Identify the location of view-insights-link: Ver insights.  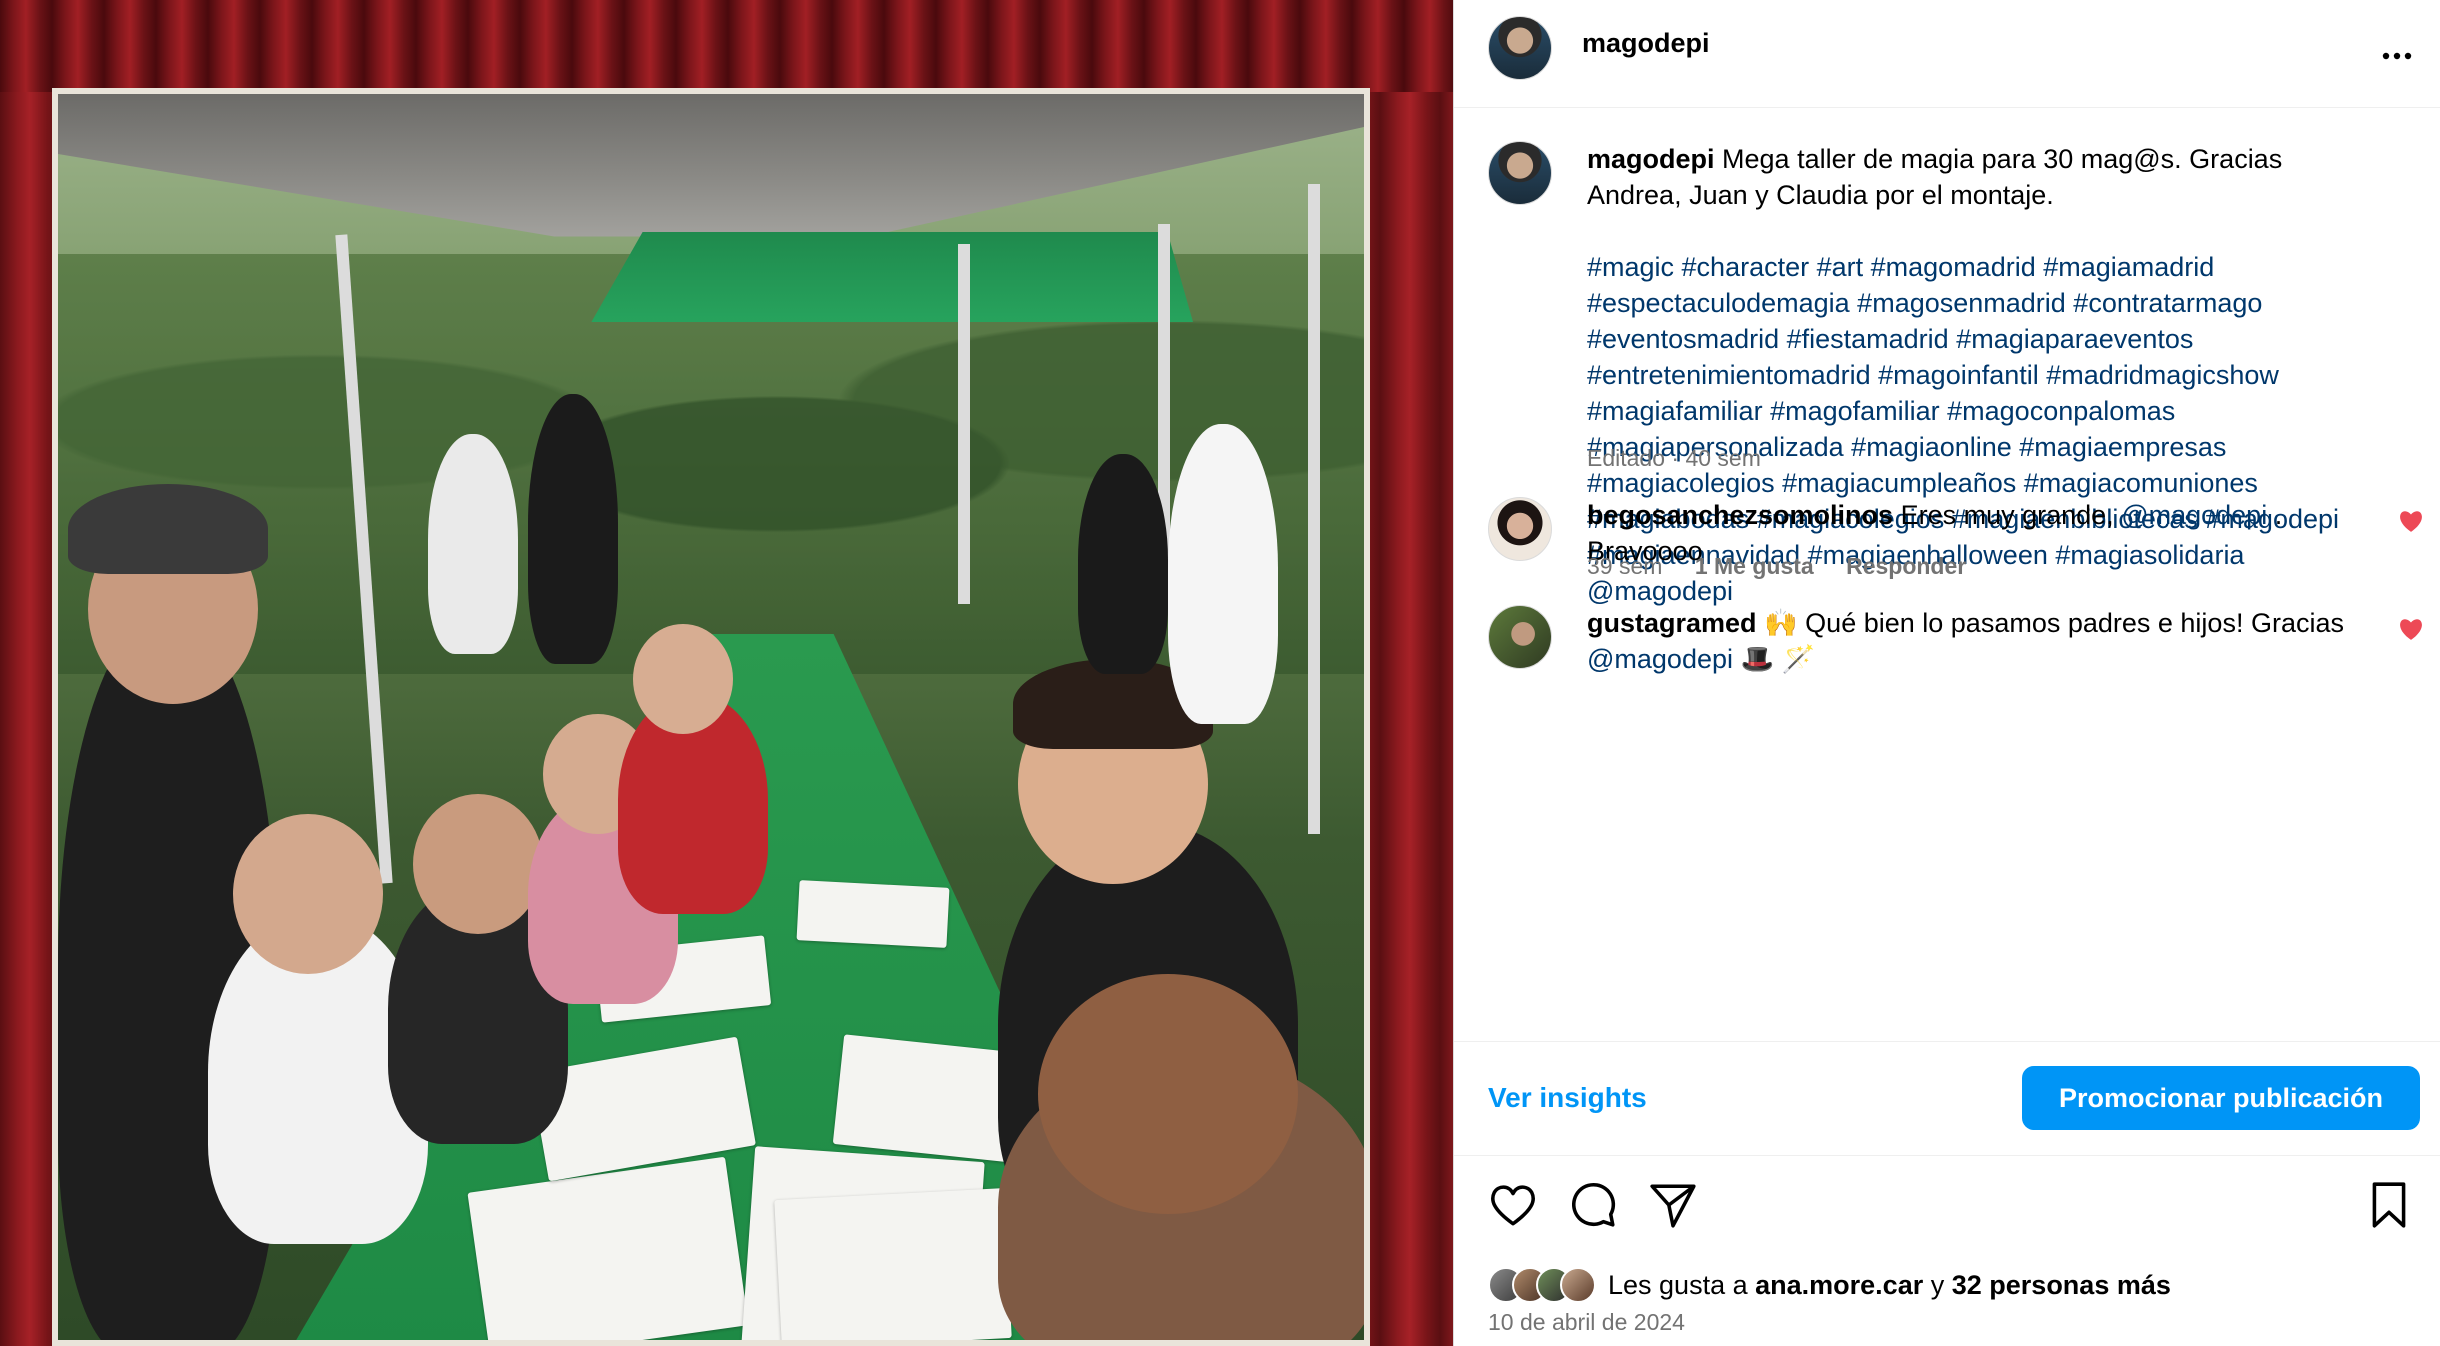
(1567, 1098).